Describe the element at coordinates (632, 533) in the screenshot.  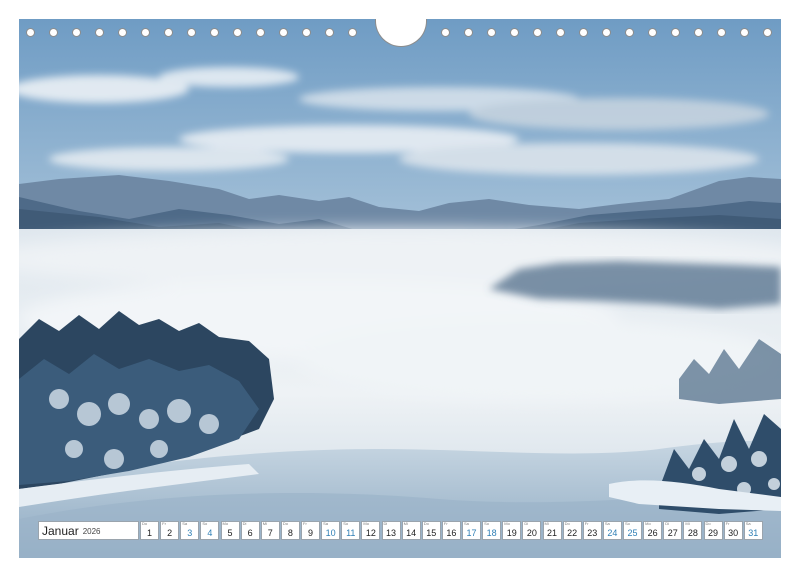
I see `day-number: 25` at that location.